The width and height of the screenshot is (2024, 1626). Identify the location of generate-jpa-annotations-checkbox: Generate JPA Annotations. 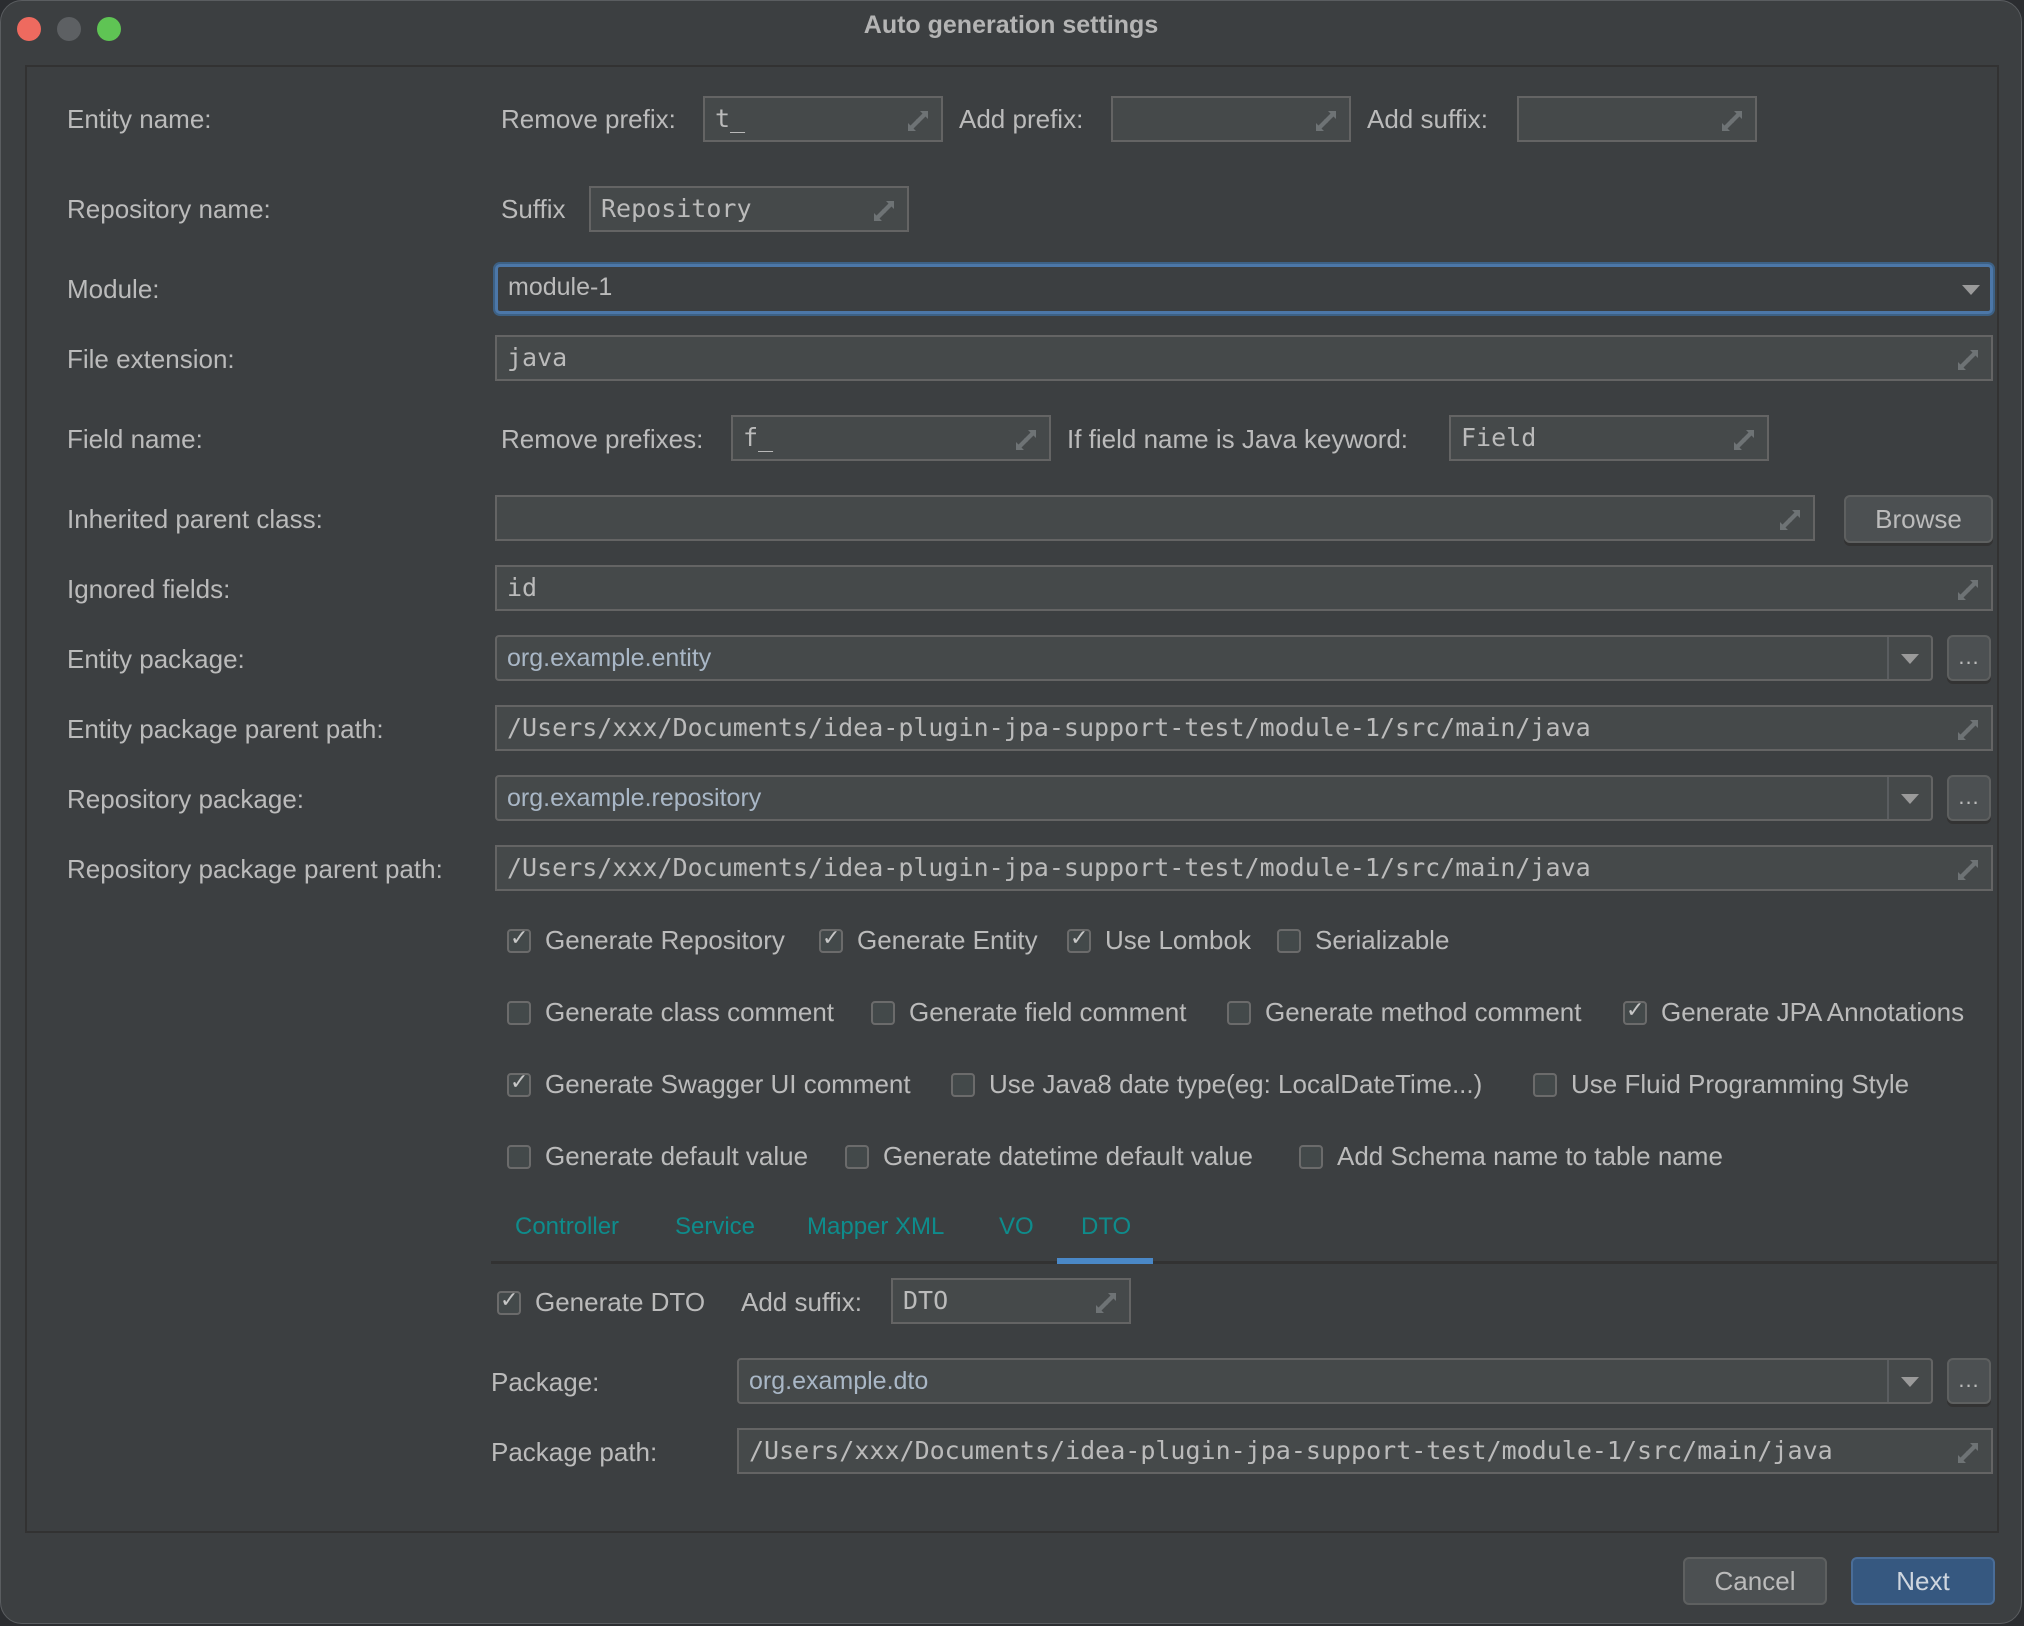
(1793, 1012).